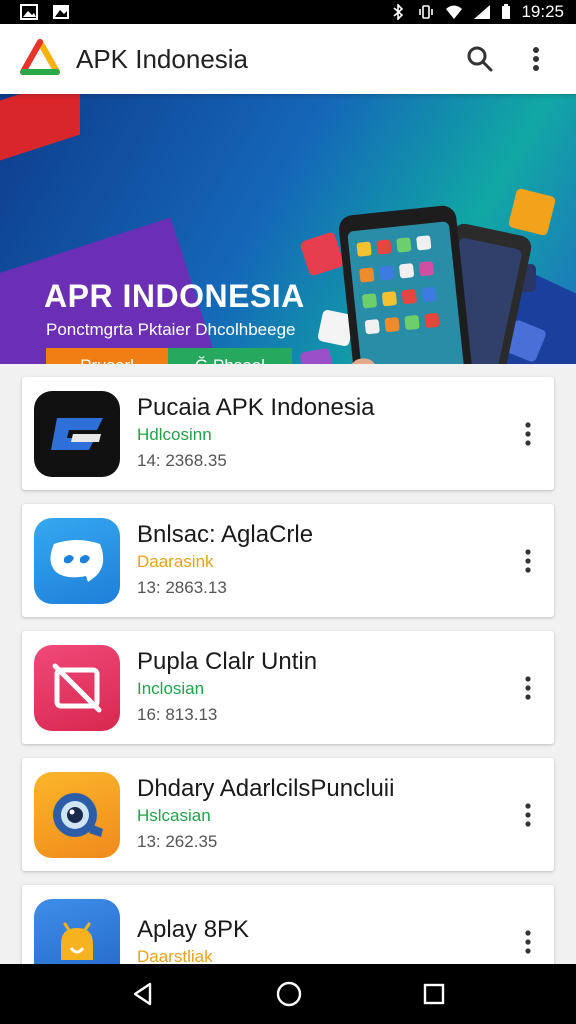  Describe the element at coordinates (61, 12) in the screenshot. I see `photo-notification-icon` at that location.